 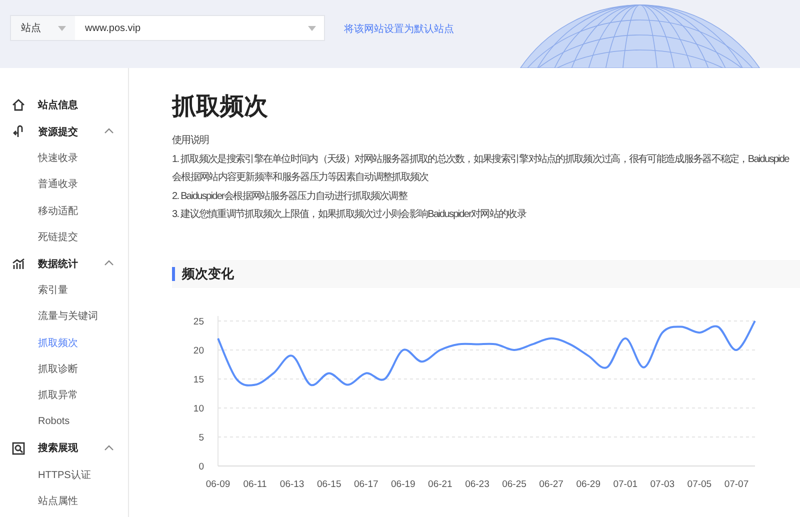 I want to click on y-axis-label: 10, so click(x=198, y=408).